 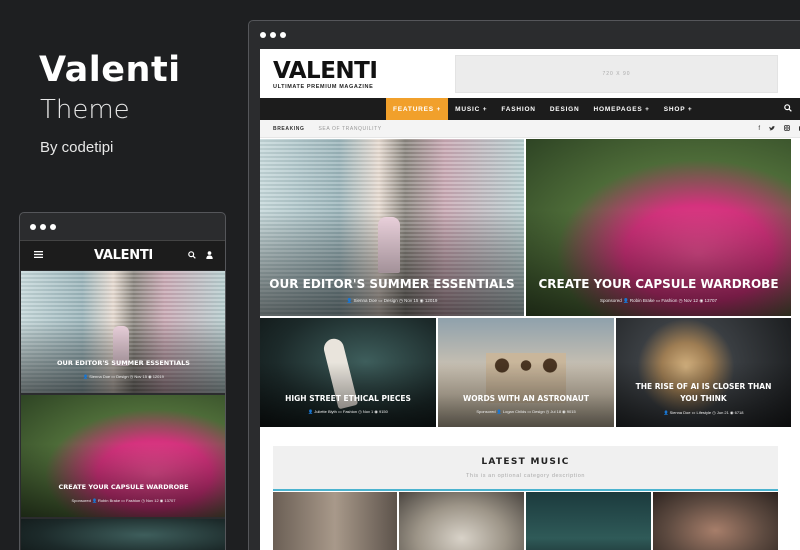 I want to click on nav-item-shop: SHOP +, so click(x=678, y=109).